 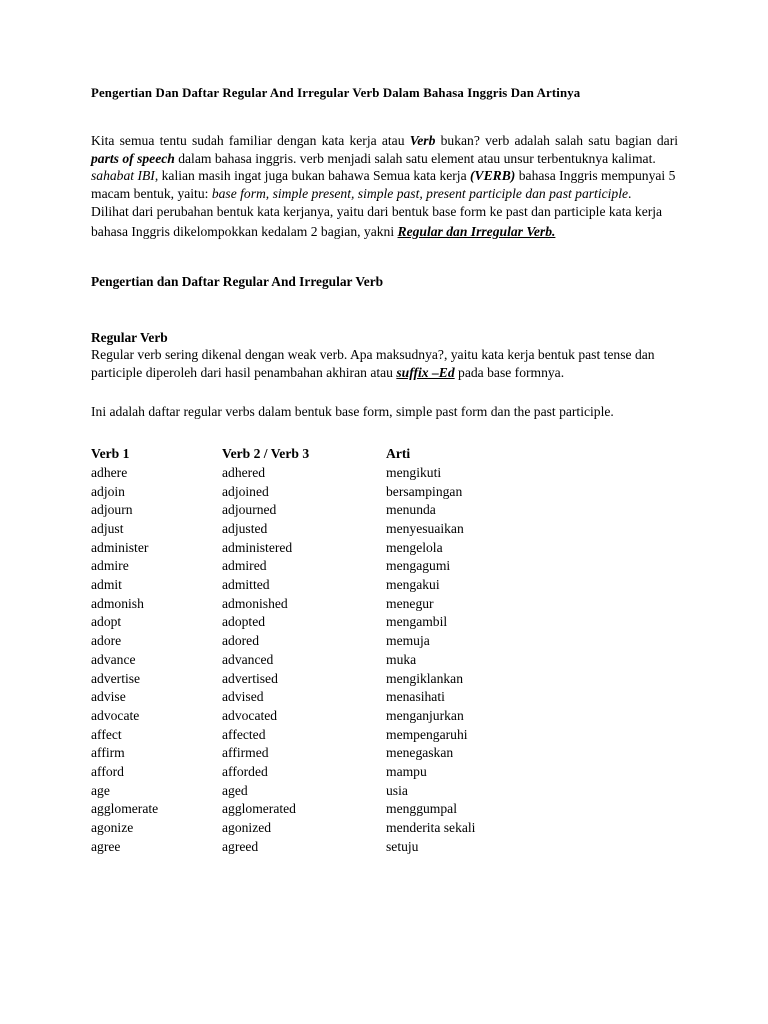 I want to click on verb-2-verb-3-cell: advertised, so click(x=250, y=678).